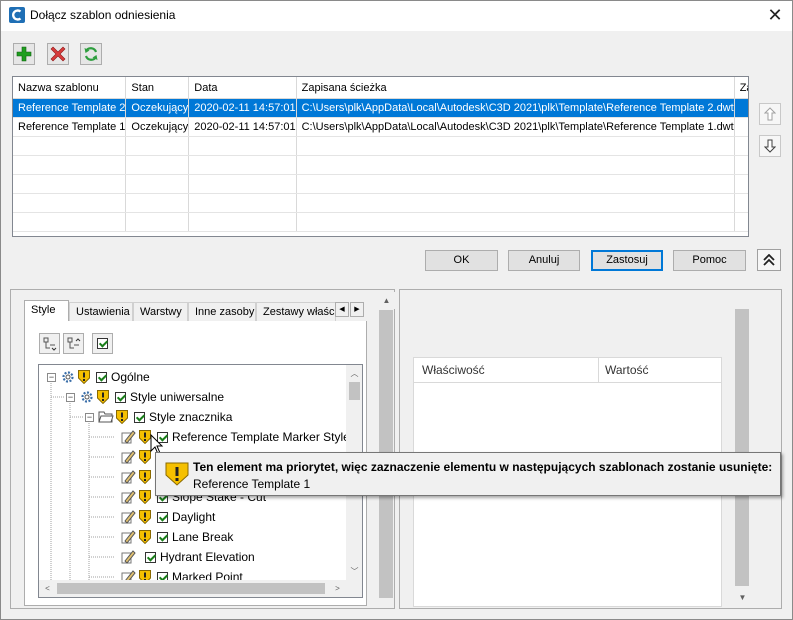 The width and height of the screenshot is (793, 620). I want to click on column-header-name: Nazwa szablonu, so click(70, 88).